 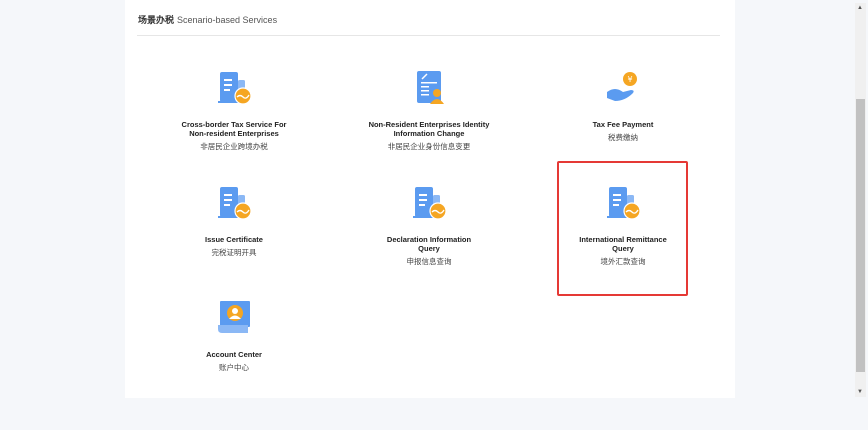 What do you see at coordinates (234, 124) in the screenshot?
I see `service-title: Cross-border Tax Service For` at bounding box center [234, 124].